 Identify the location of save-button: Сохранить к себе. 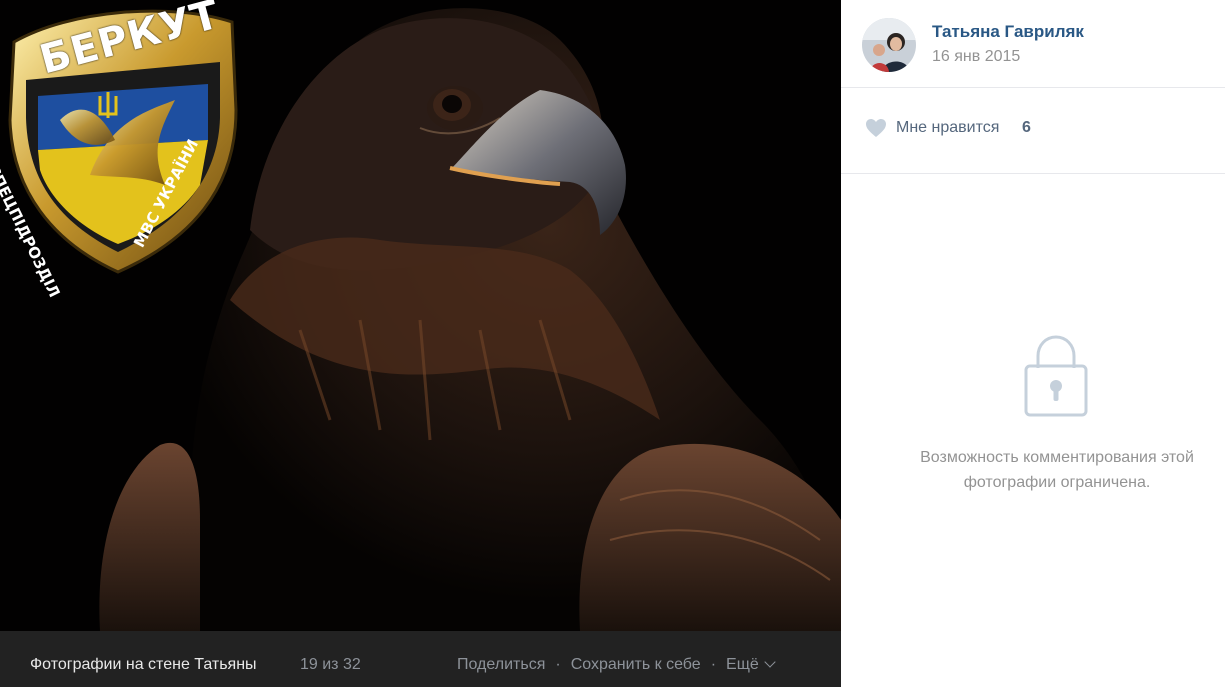
(636, 664).